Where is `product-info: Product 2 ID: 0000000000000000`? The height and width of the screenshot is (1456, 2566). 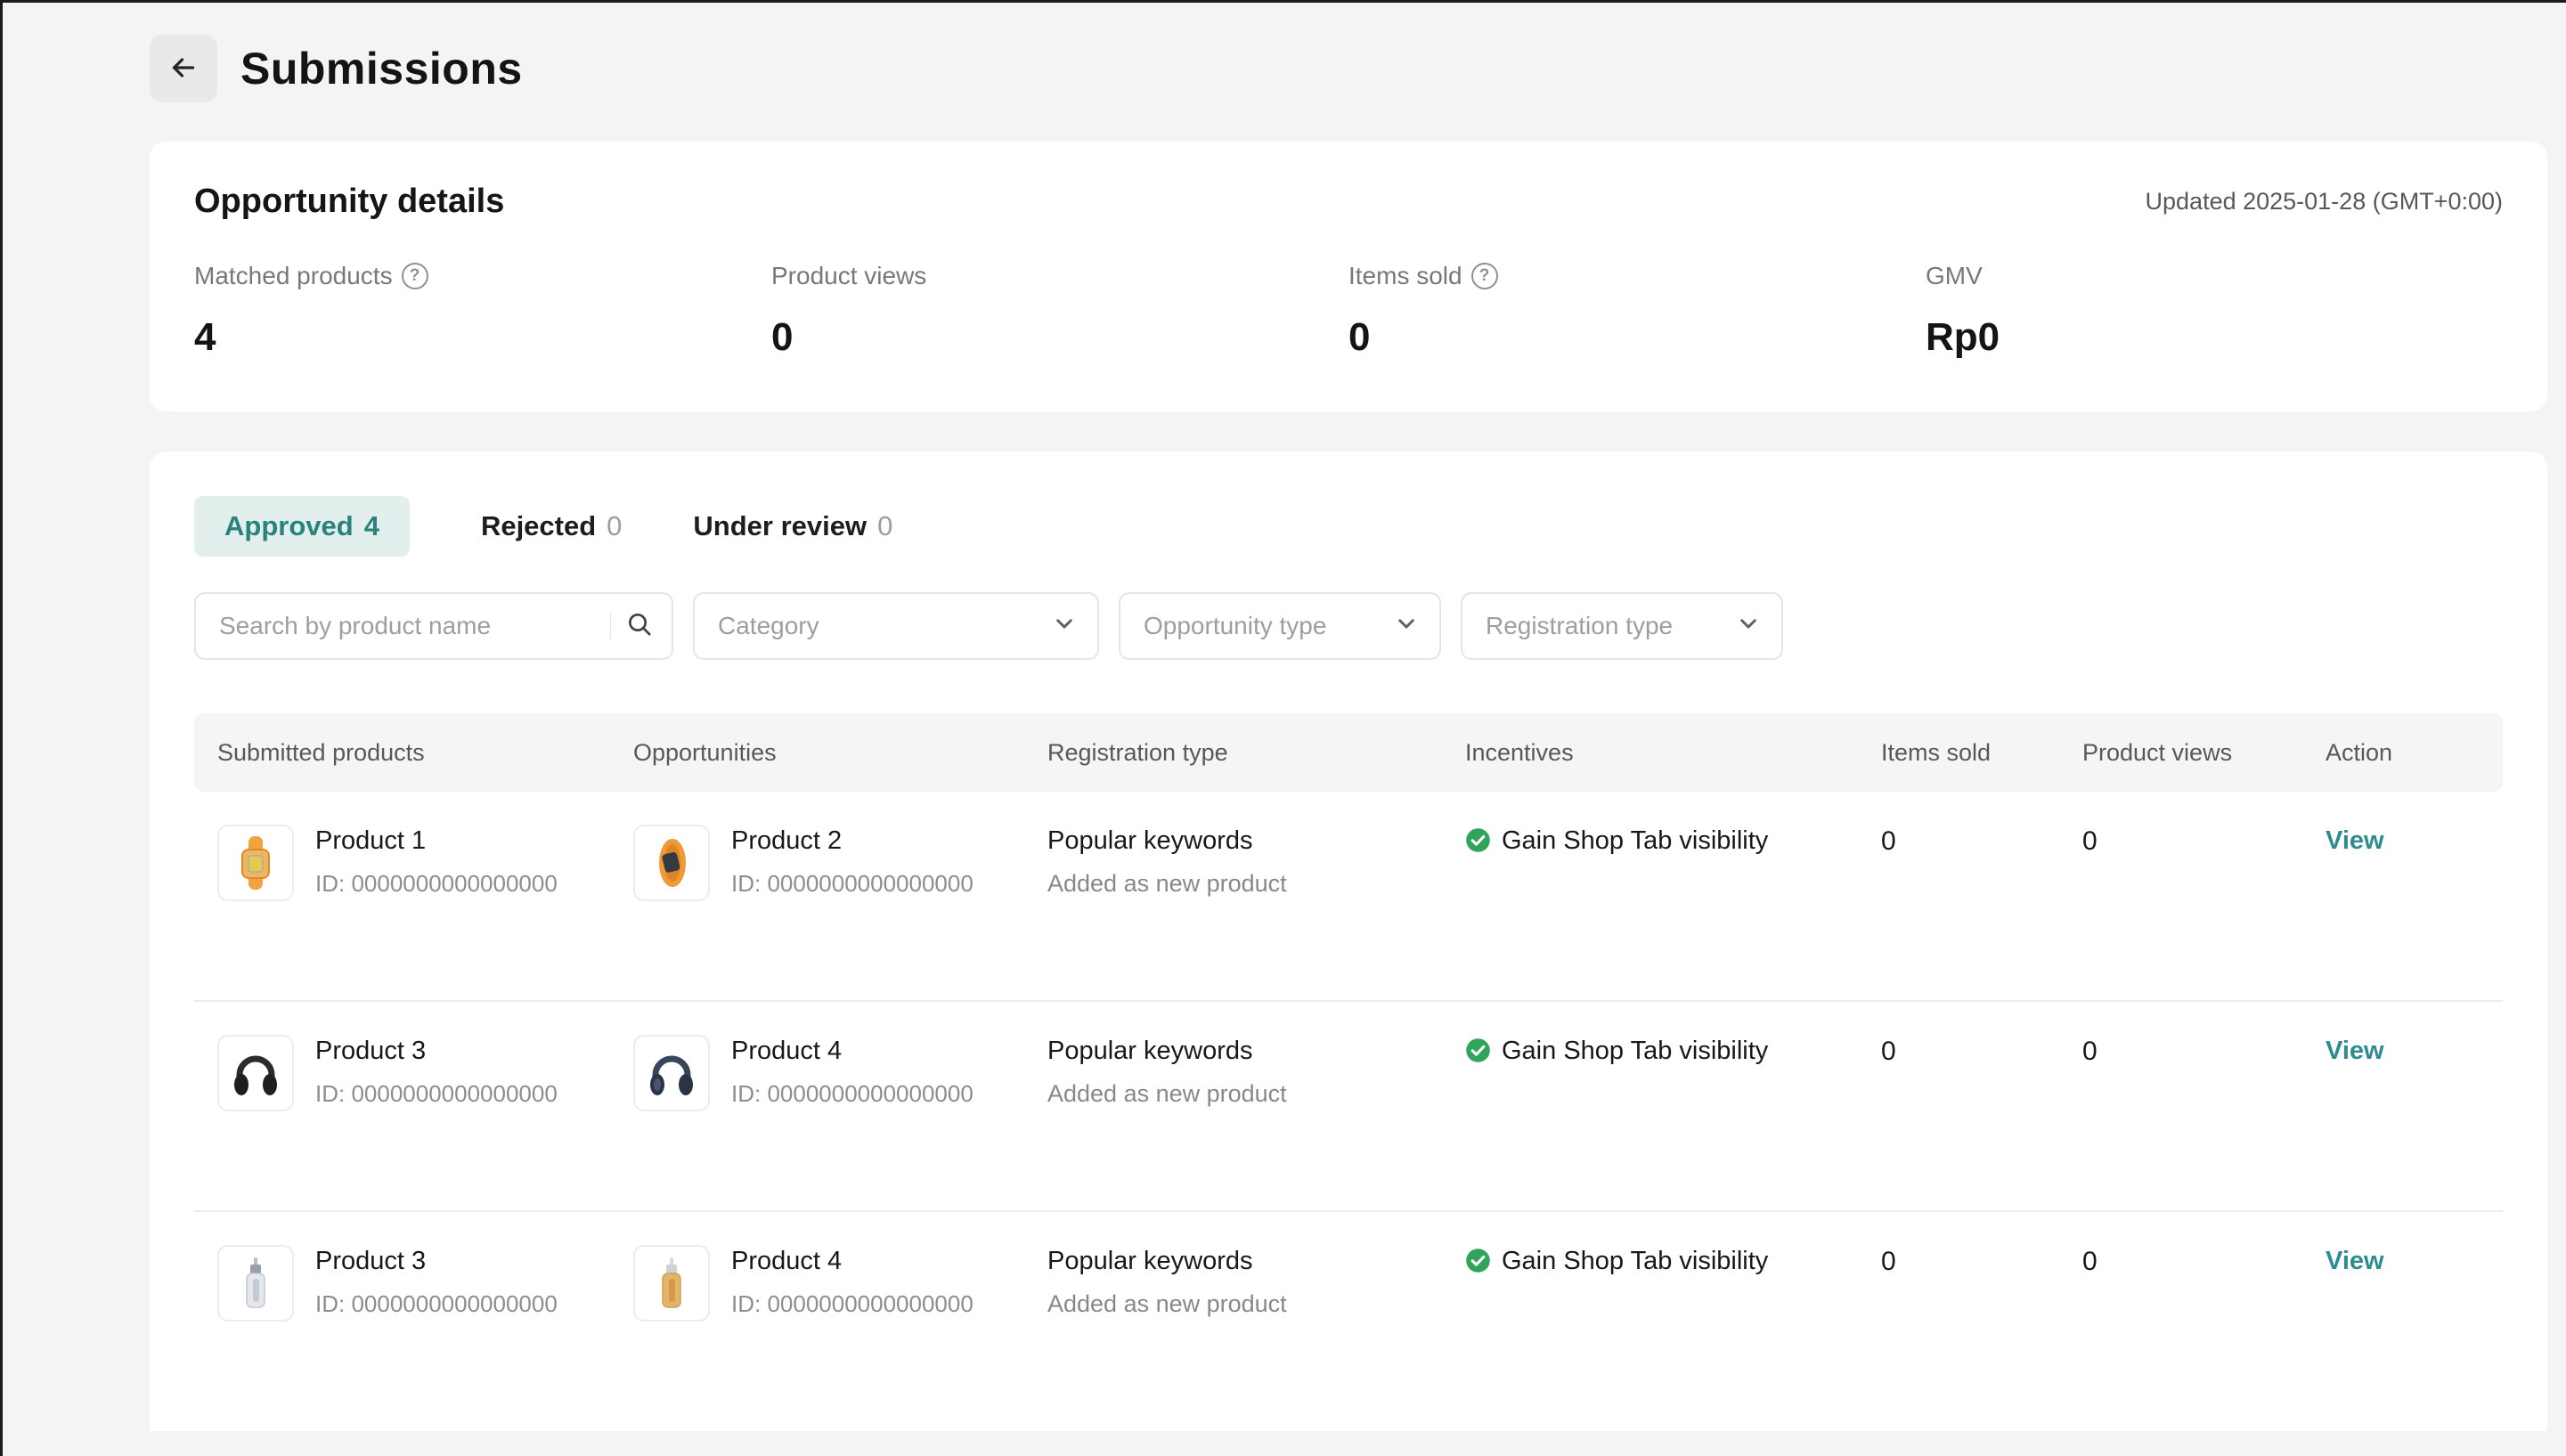 product-info: Product 2 ID: 0000000000000000 is located at coordinates (852, 861).